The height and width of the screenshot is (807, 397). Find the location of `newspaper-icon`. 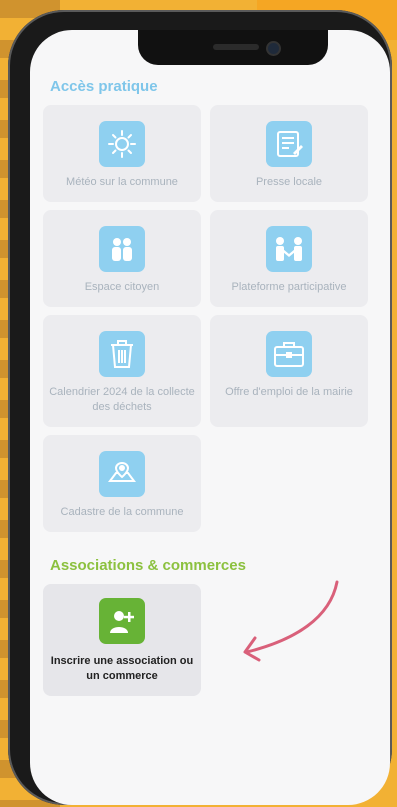

newspaper-icon is located at coordinates (289, 144).